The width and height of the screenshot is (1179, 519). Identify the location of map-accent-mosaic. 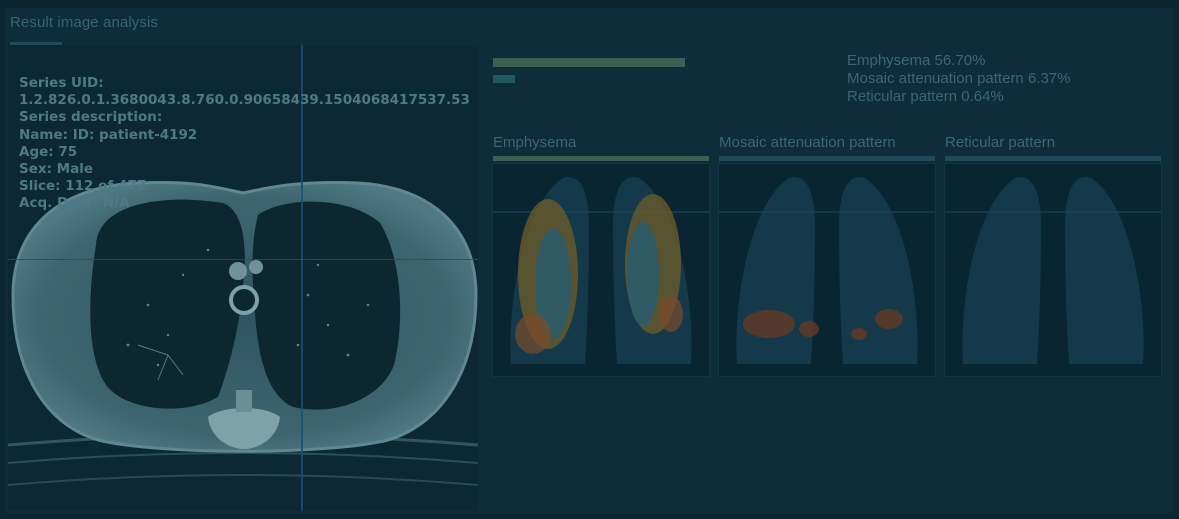
(827, 158).